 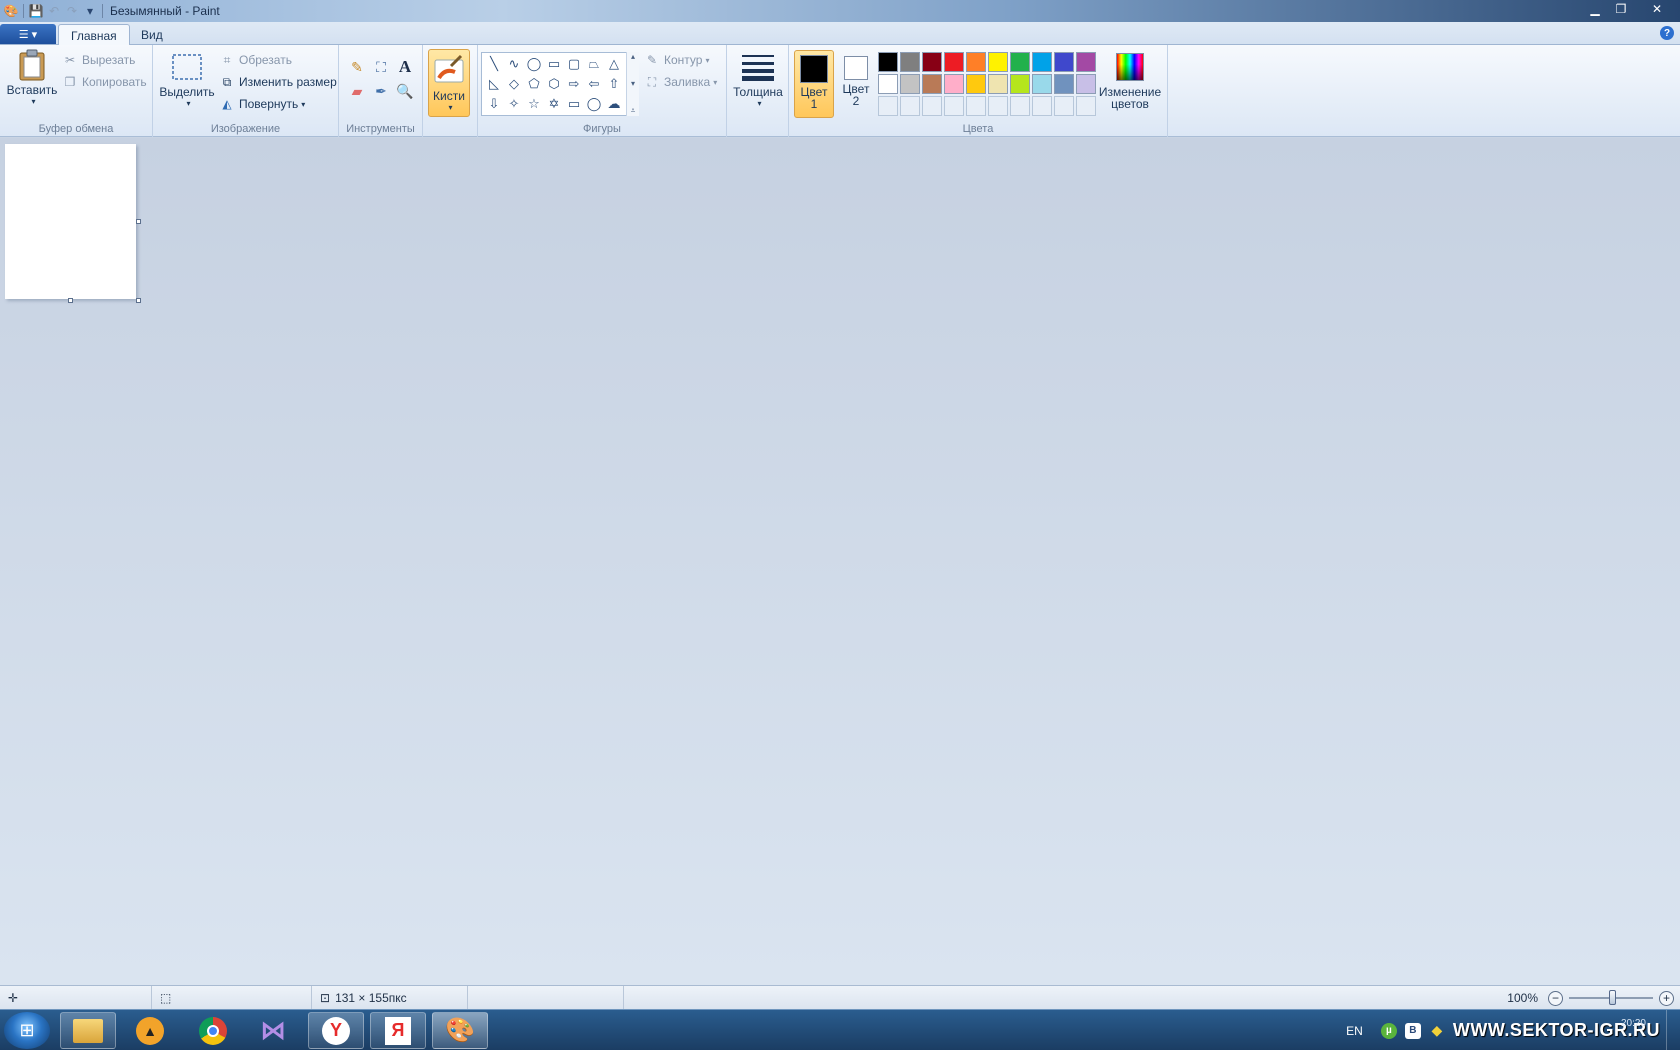 I want to click on shapes-gallery-scroll: ▴ ▾ ⩡, so click(x=632, y=84).